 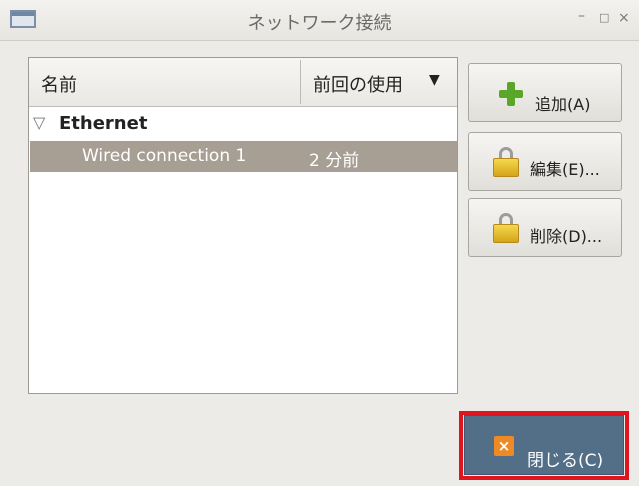 What do you see at coordinates (604, 17) in the screenshot?
I see `maximize-icon: □` at bounding box center [604, 17].